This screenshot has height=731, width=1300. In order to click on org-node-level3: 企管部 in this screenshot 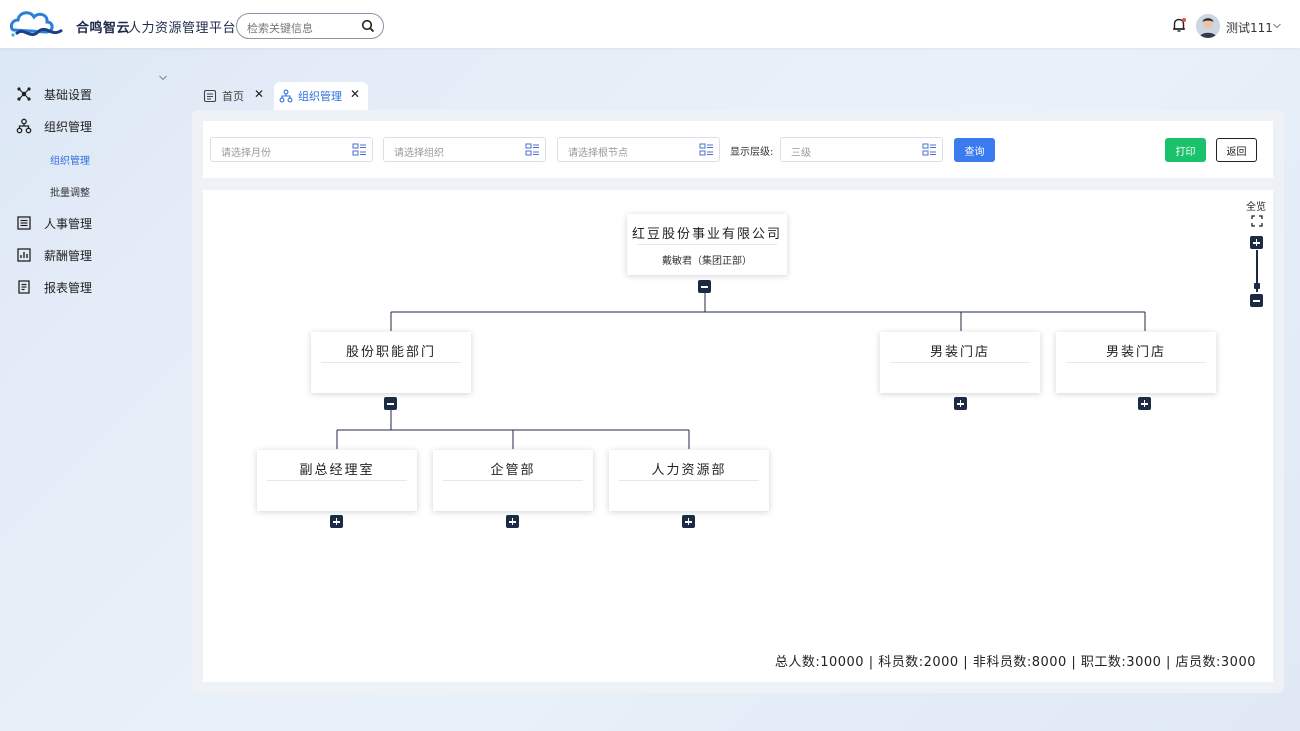, I will do `click(513, 480)`.